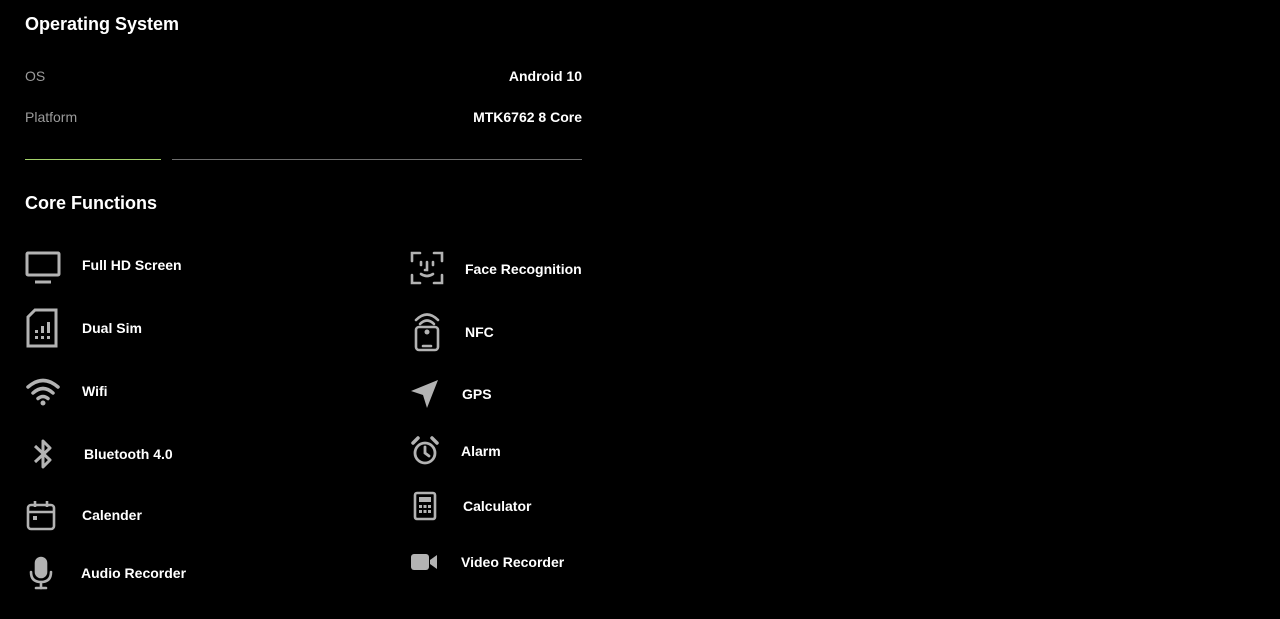 The image size is (1280, 619). I want to click on feature-alarm: Alarm, so click(496, 451).